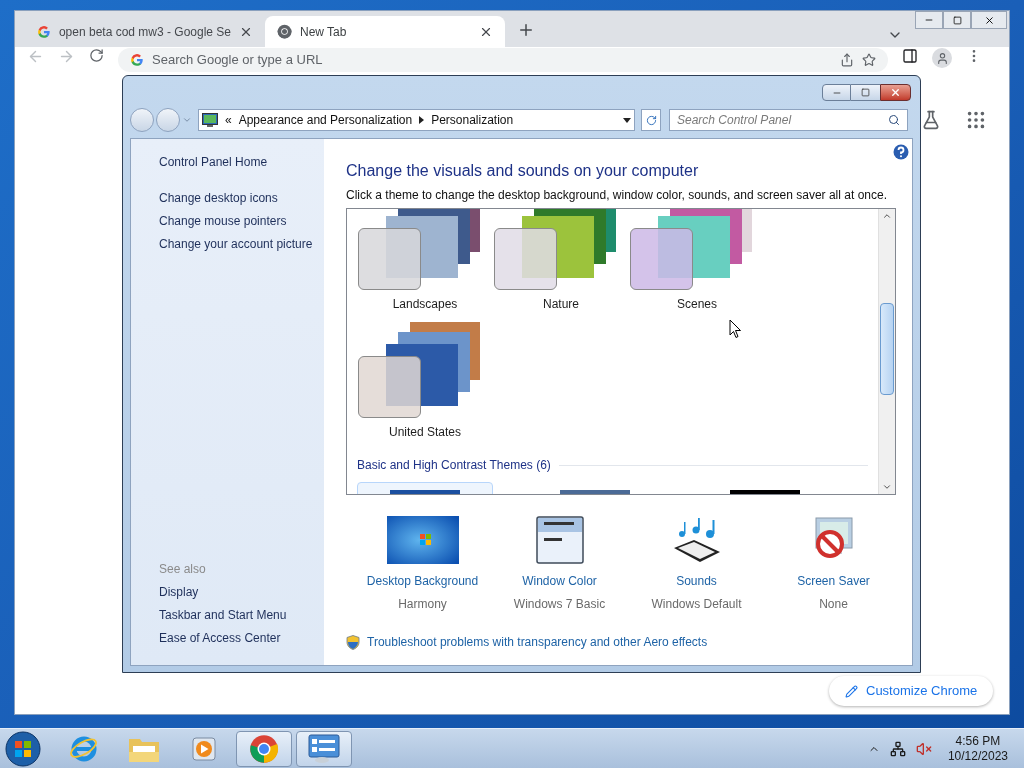 Image resolution: width=1024 pixels, height=768 pixels. What do you see at coordinates (847, 60) in the screenshot?
I see `share-icon` at bounding box center [847, 60].